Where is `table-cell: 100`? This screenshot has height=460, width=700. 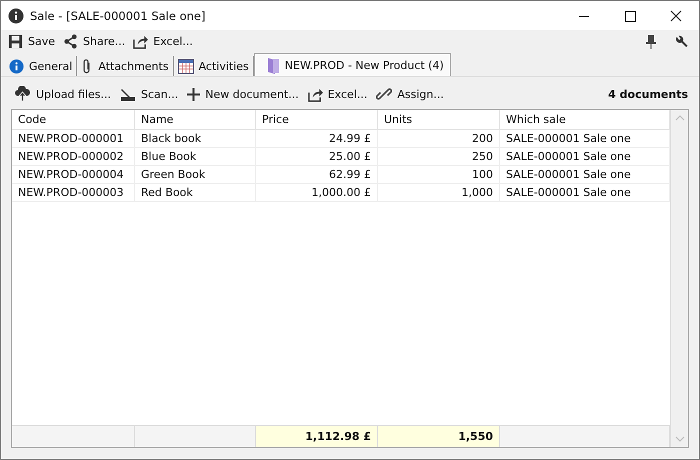 table-cell: 100 is located at coordinates (439, 175).